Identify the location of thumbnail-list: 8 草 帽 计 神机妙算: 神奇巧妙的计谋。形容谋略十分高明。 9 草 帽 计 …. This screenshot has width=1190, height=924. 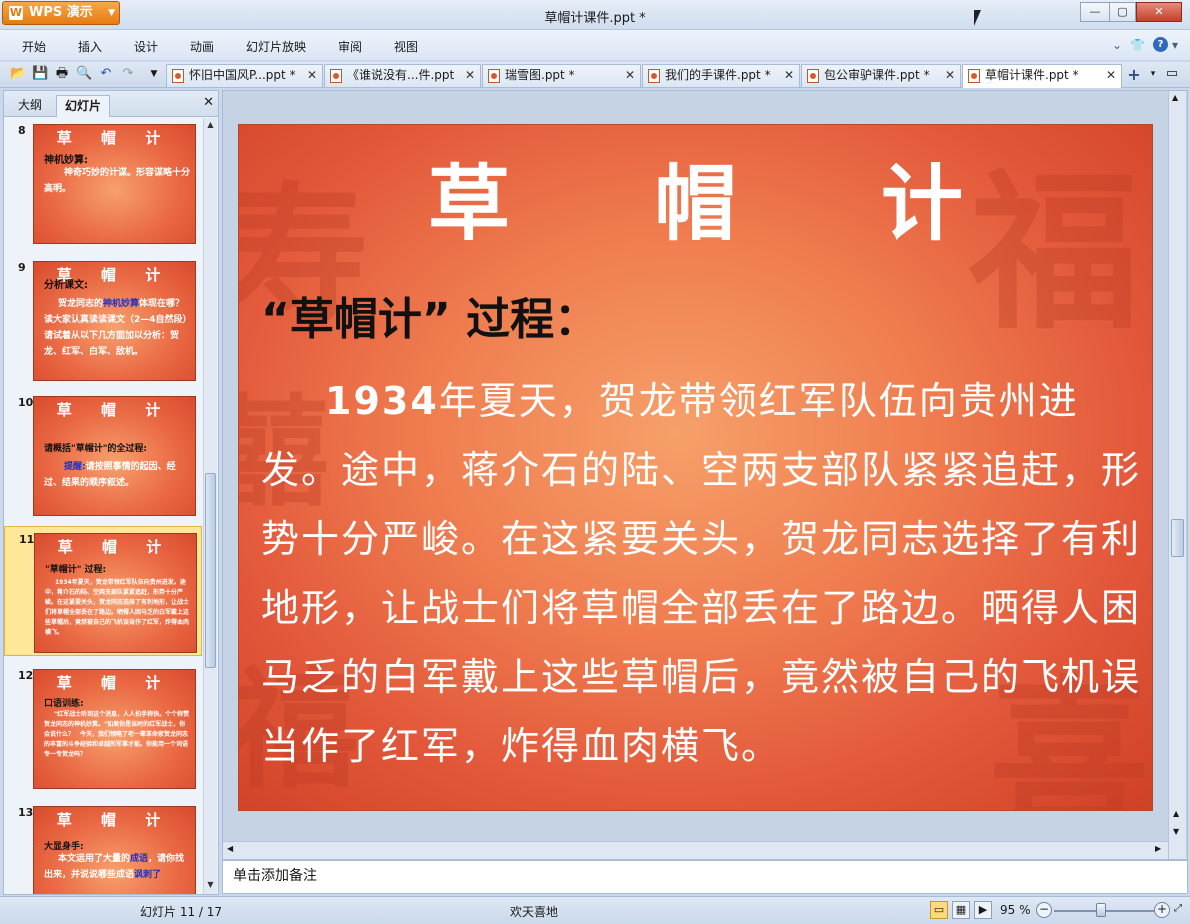
(103, 506).